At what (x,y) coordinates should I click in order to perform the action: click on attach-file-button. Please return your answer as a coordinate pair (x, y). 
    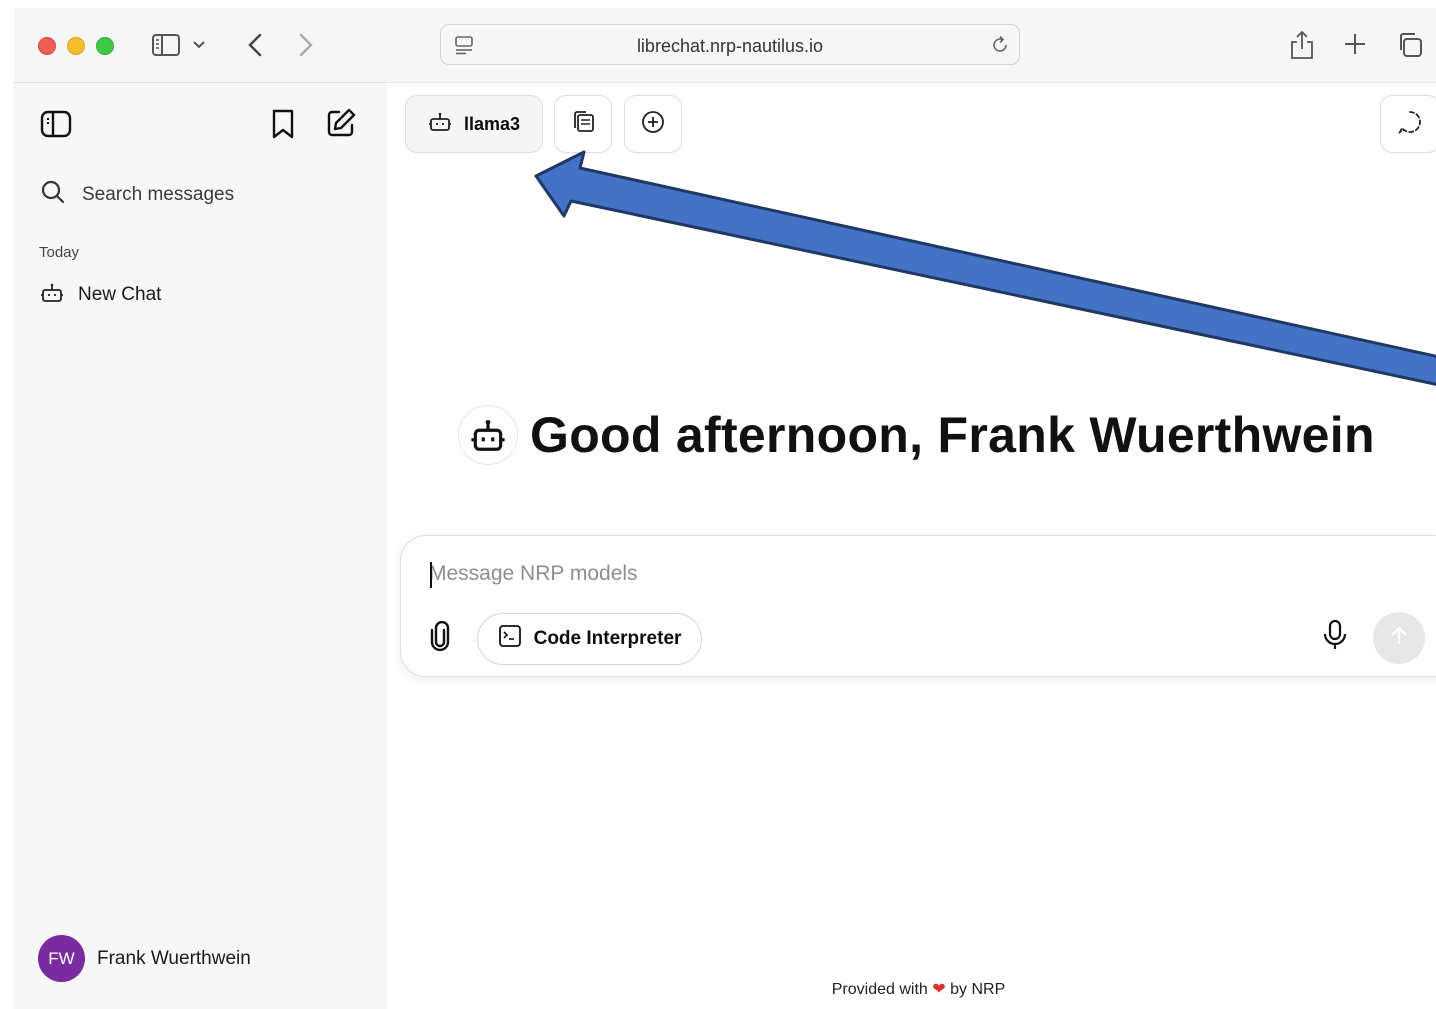
    Looking at the image, I should click on (440, 638).